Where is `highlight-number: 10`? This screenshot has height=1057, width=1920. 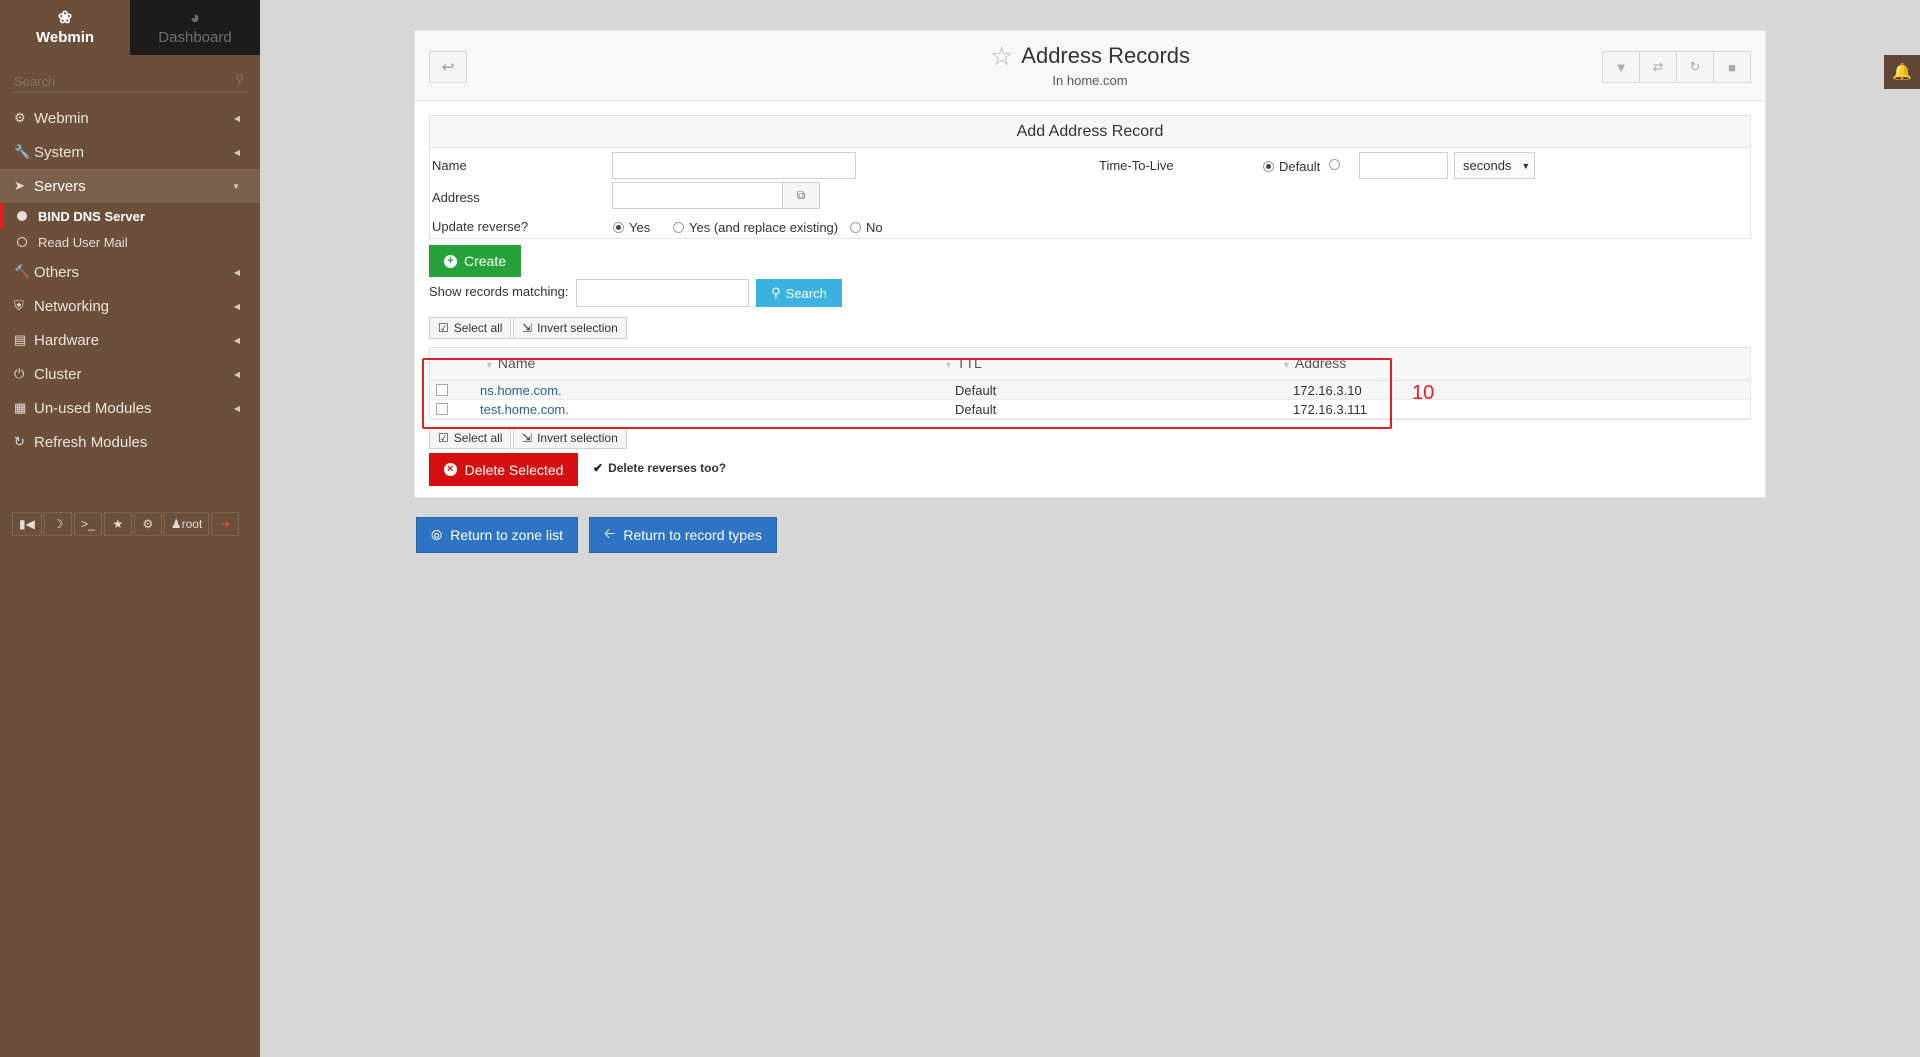 highlight-number: 10 is located at coordinates (1423, 393).